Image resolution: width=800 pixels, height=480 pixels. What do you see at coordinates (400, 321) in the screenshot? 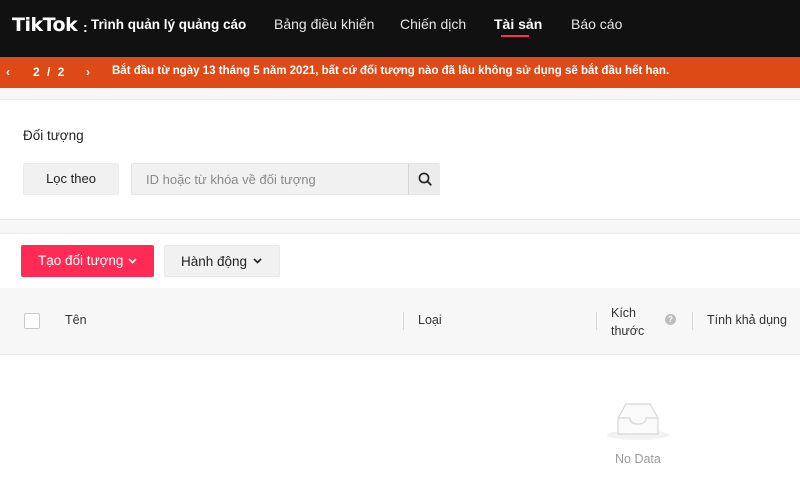
I see `table-header: Tên Loại Kích thước ? Tính khả dụng` at bounding box center [400, 321].